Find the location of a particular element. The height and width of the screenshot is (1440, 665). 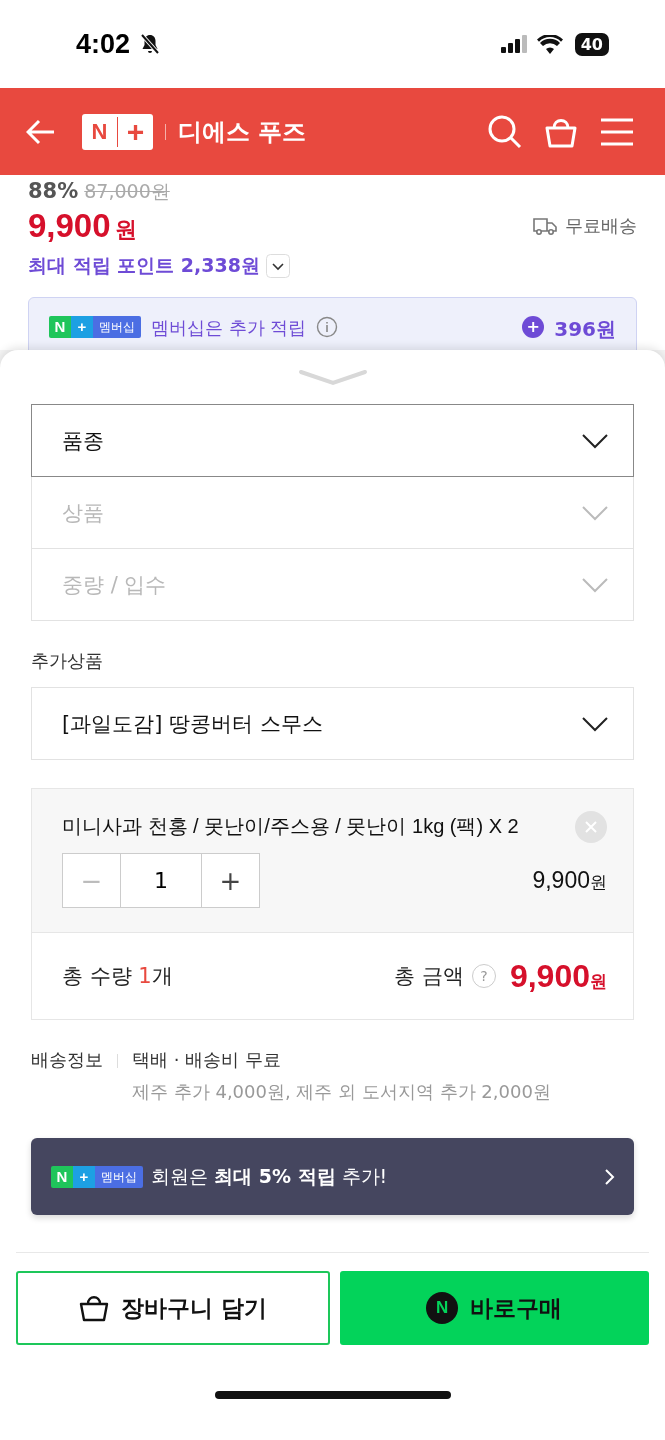

free-shipping-label: 무료배송 is located at coordinates (601, 226).